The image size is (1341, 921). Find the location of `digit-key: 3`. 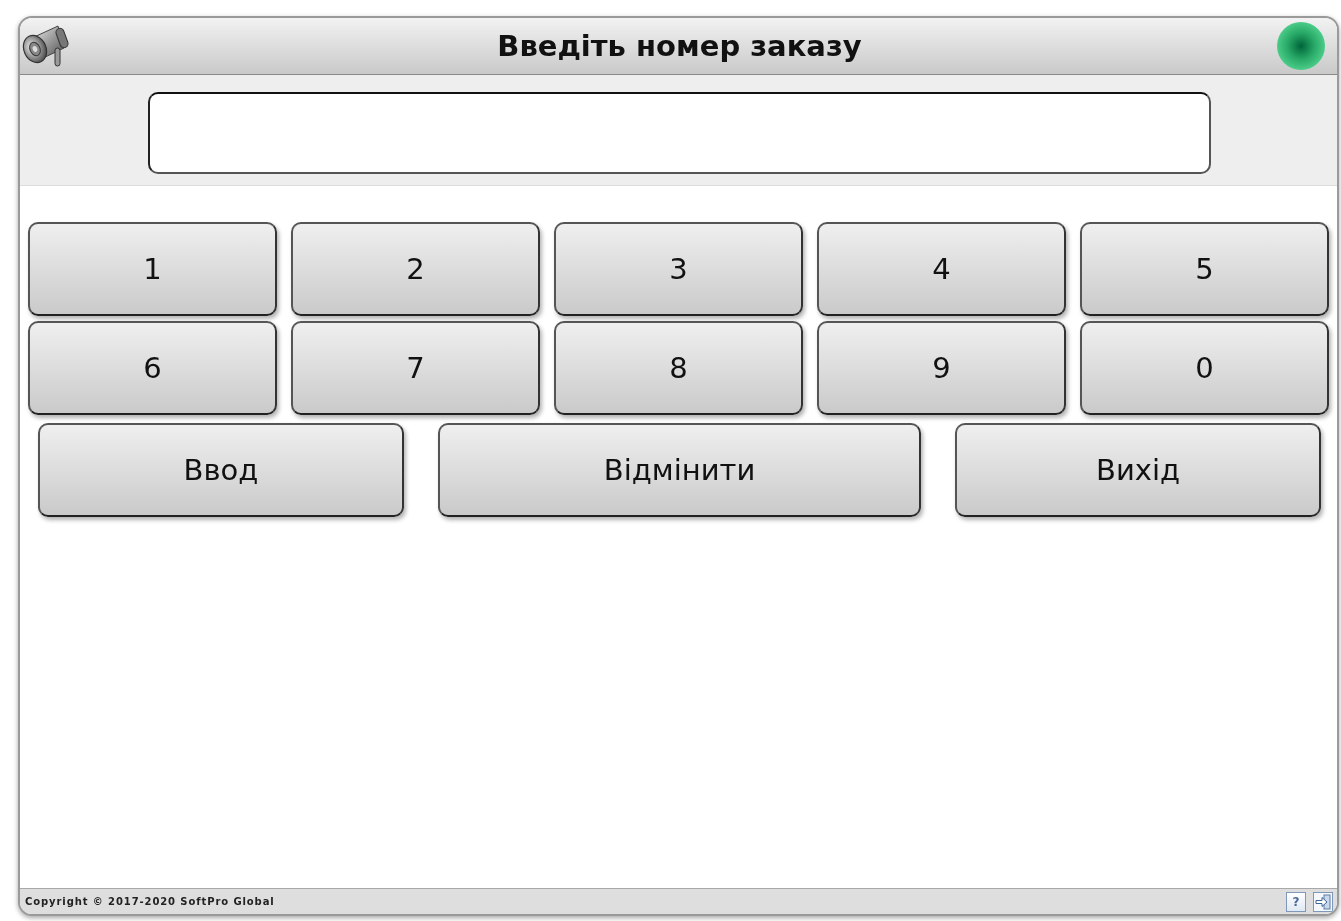

digit-key: 3 is located at coordinates (678, 269).